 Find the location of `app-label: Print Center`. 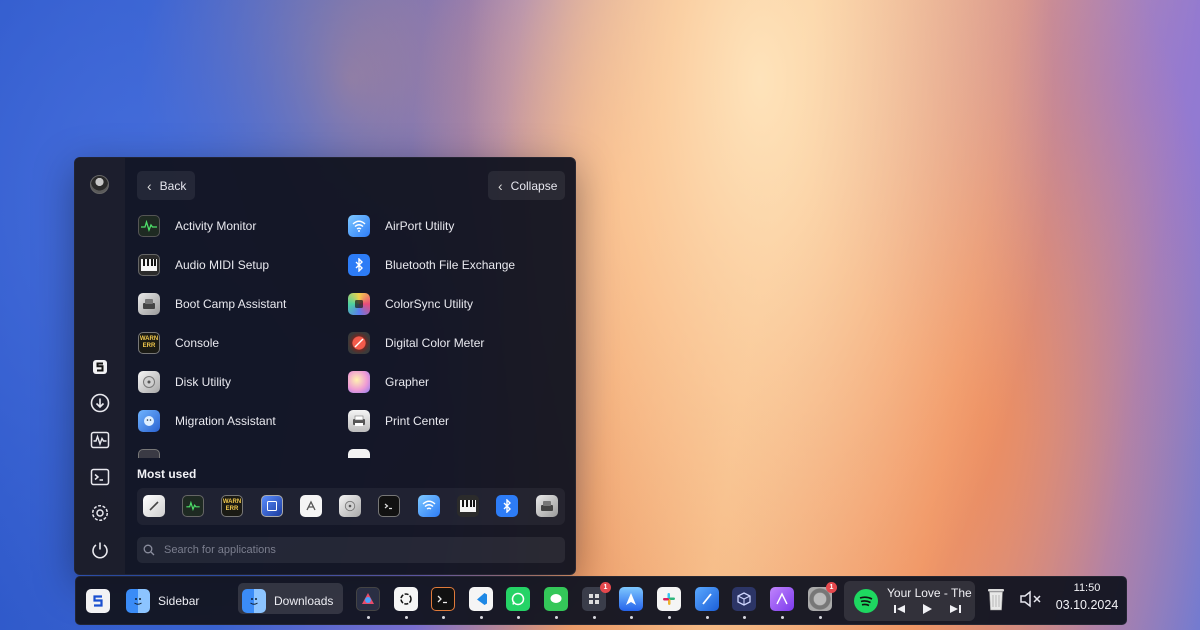

app-label: Print Center is located at coordinates (417, 421).